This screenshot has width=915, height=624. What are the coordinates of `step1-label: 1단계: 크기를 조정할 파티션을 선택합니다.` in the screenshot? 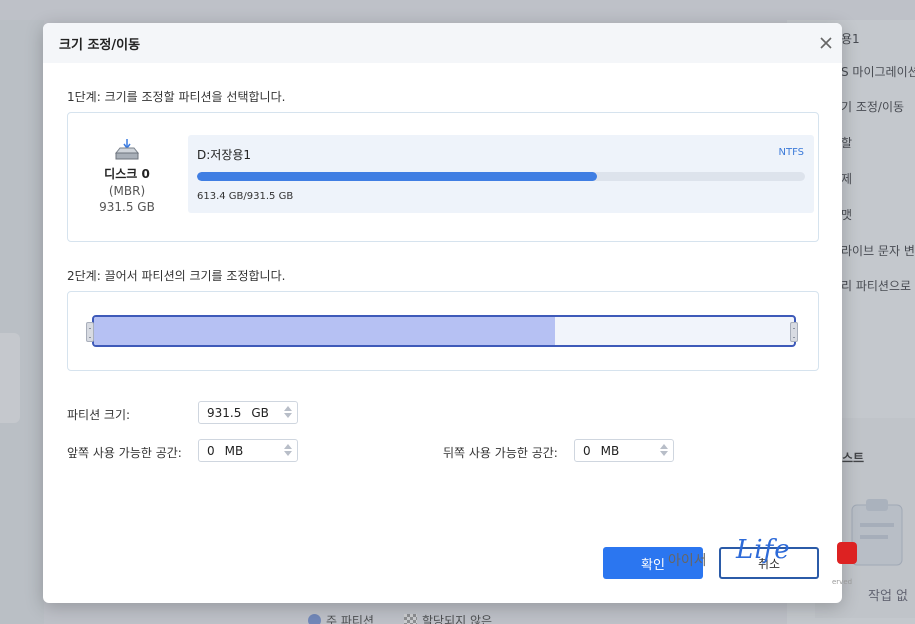 It's located at (176, 97).